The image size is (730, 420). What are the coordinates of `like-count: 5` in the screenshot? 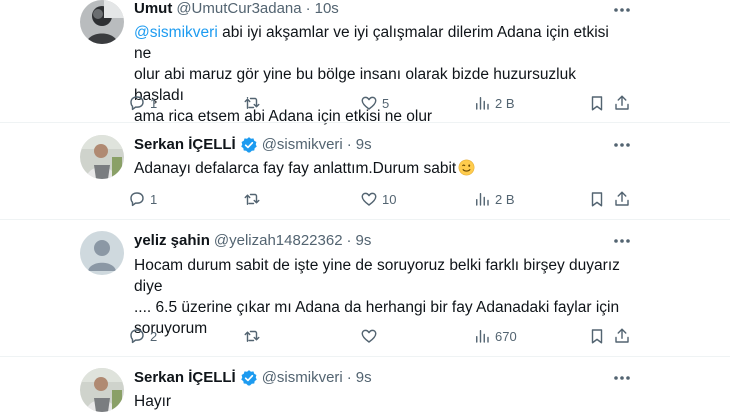 It's located at (386, 103).